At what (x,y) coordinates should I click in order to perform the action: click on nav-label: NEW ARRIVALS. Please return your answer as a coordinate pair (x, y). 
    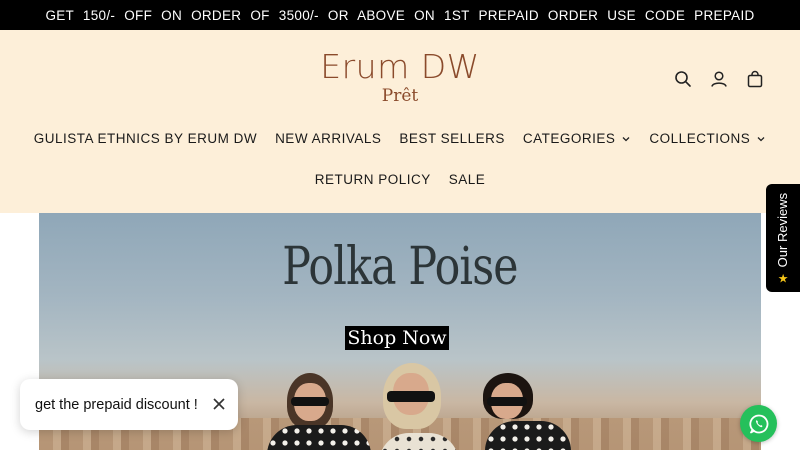
    Looking at the image, I should click on (328, 138).